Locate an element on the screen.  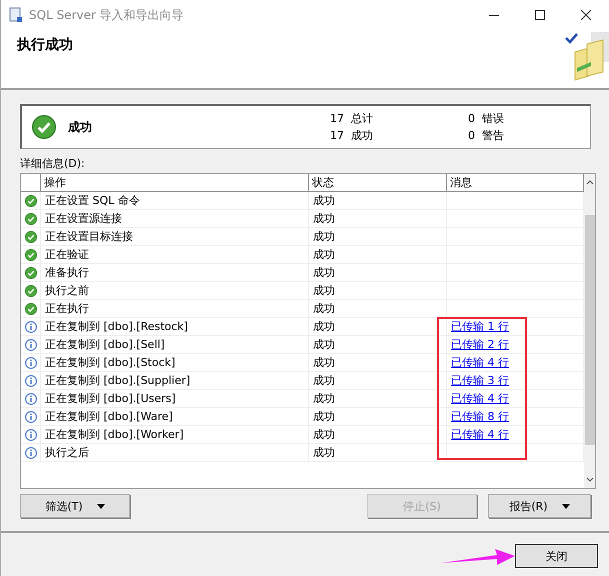
table-cell: 准备执行 is located at coordinates (175, 272).